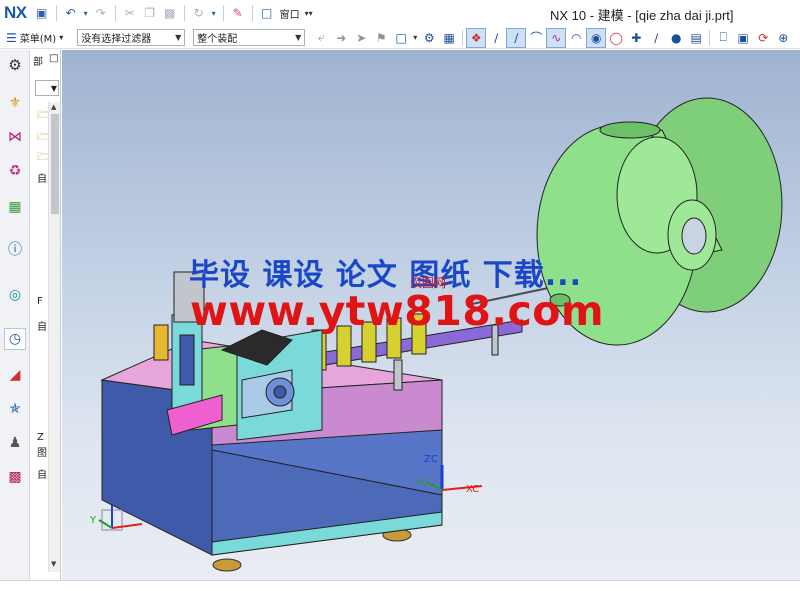 The width and height of the screenshot is (800, 591). Describe the element at coordinates (309, 13) in the screenshot. I see `window-dropdown-icon: ▾▾` at that location.